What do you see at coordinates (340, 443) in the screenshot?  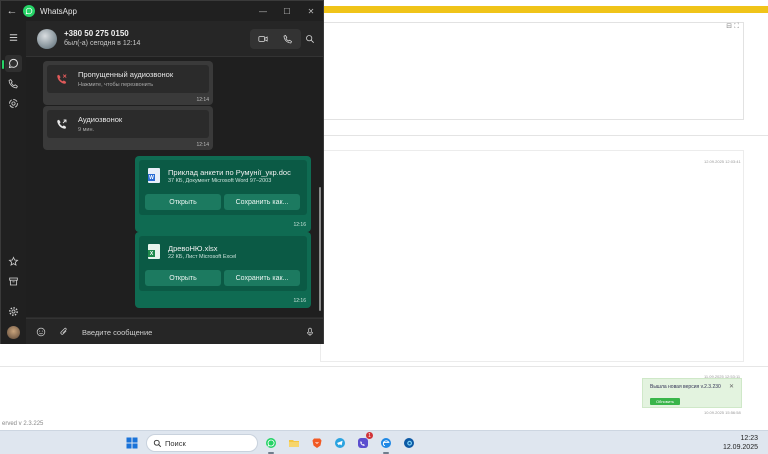 I see `telegram-icon` at bounding box center [340, 443].